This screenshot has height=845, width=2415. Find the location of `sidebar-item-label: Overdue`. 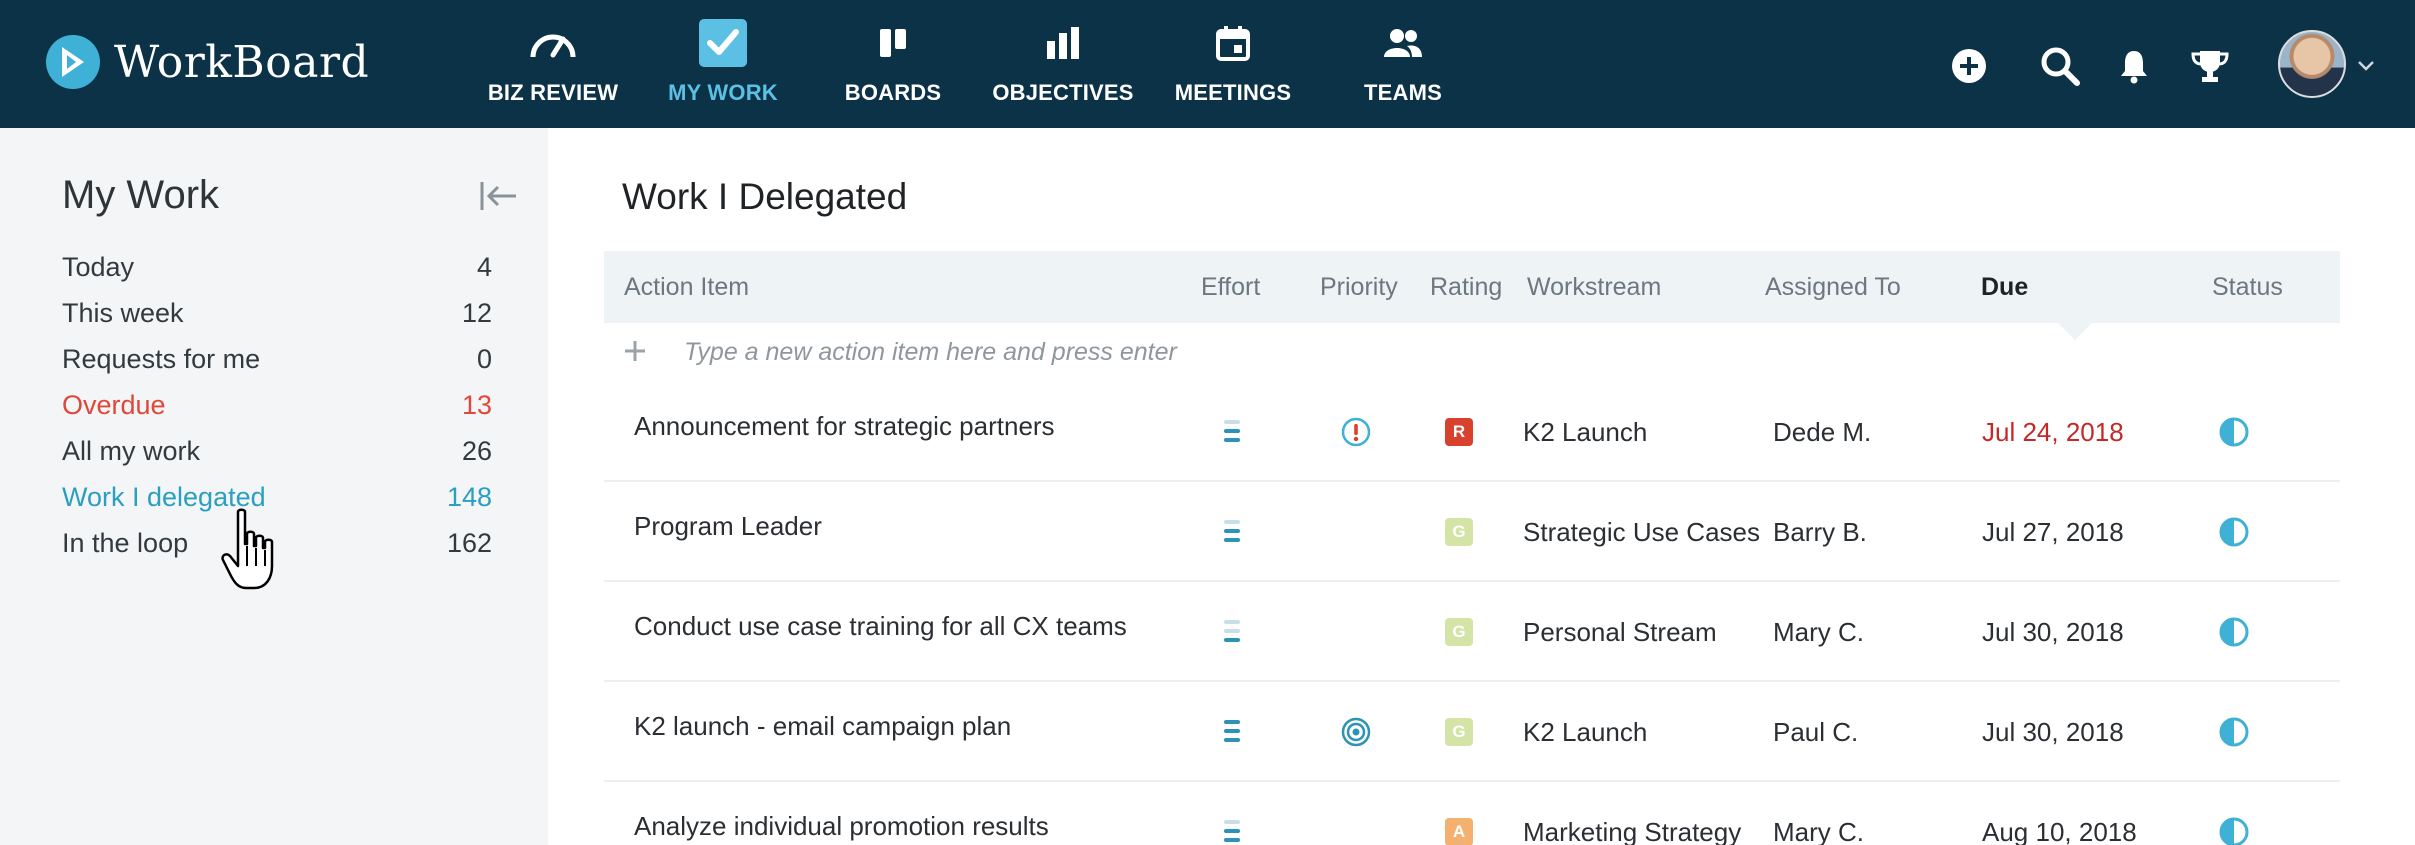

sidebar-item-label: Overdue is located at coordinates (114, 404).